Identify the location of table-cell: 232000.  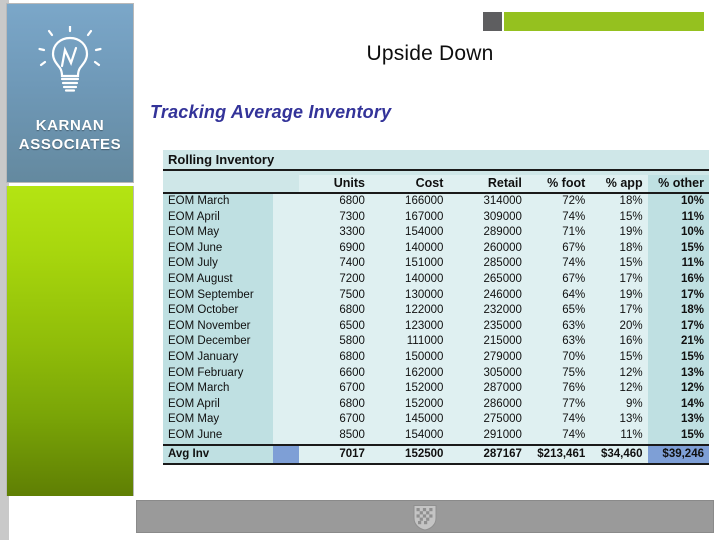
(487, 311).